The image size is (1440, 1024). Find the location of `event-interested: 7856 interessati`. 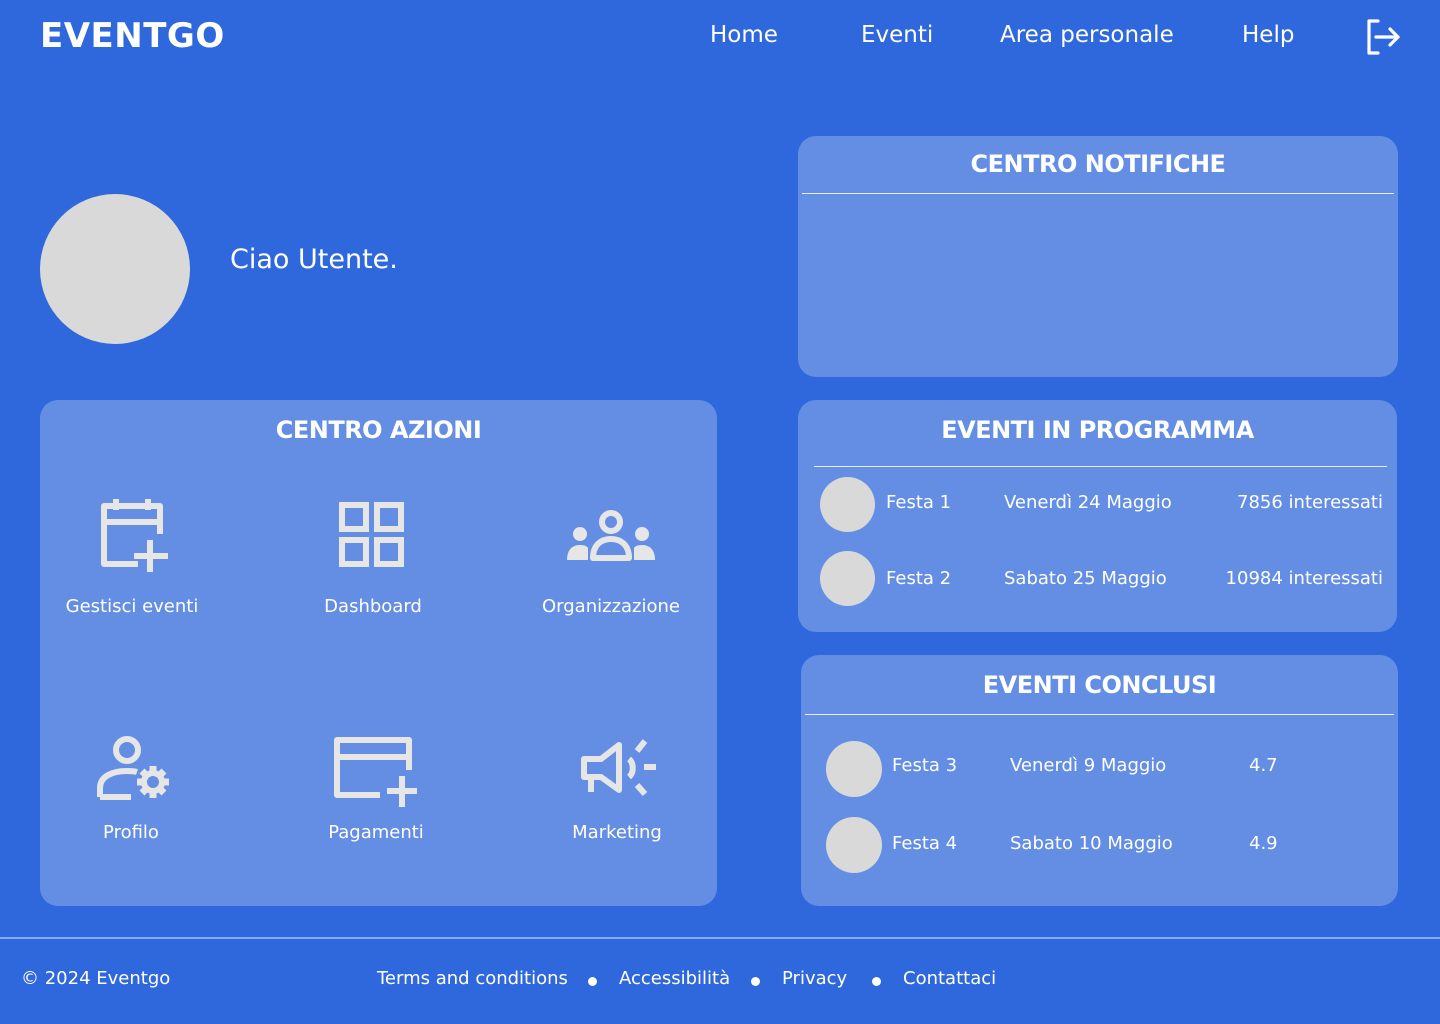

event-interested: 7856 interessati is located at coordinates (1310, 502).